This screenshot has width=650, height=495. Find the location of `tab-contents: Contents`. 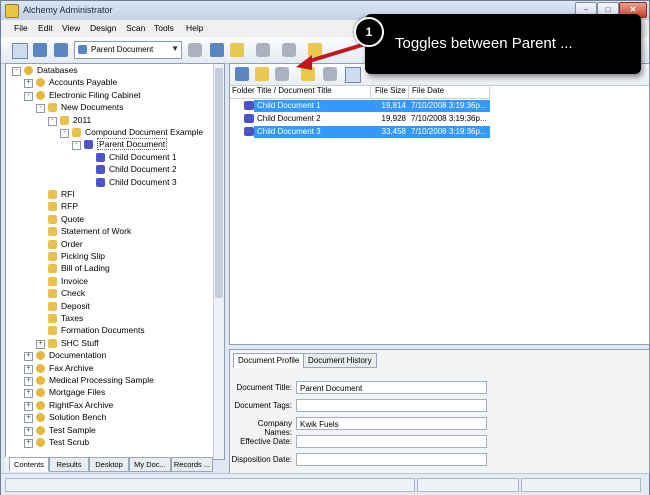

tab-contents: Contents is located at coordinates (29, 464).